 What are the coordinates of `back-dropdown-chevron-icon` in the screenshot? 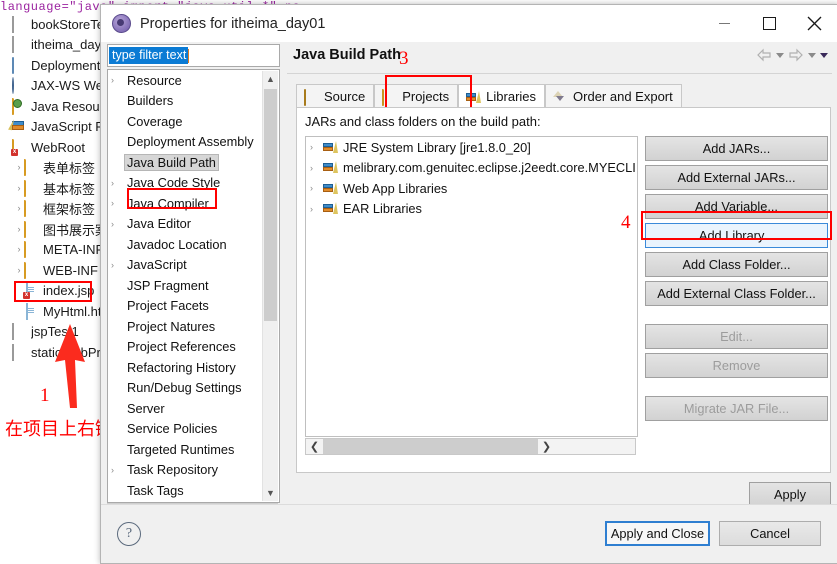 It's located at (780, 55).